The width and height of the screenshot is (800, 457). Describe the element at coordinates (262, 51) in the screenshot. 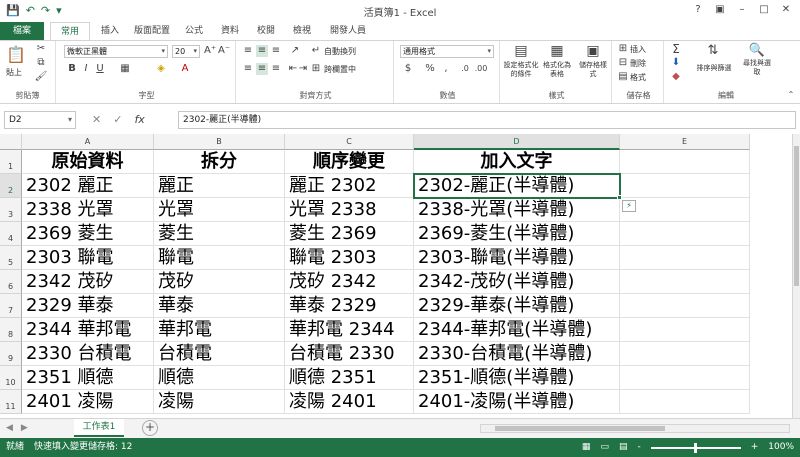

I see `align-middle-icon: ≡` at that location.